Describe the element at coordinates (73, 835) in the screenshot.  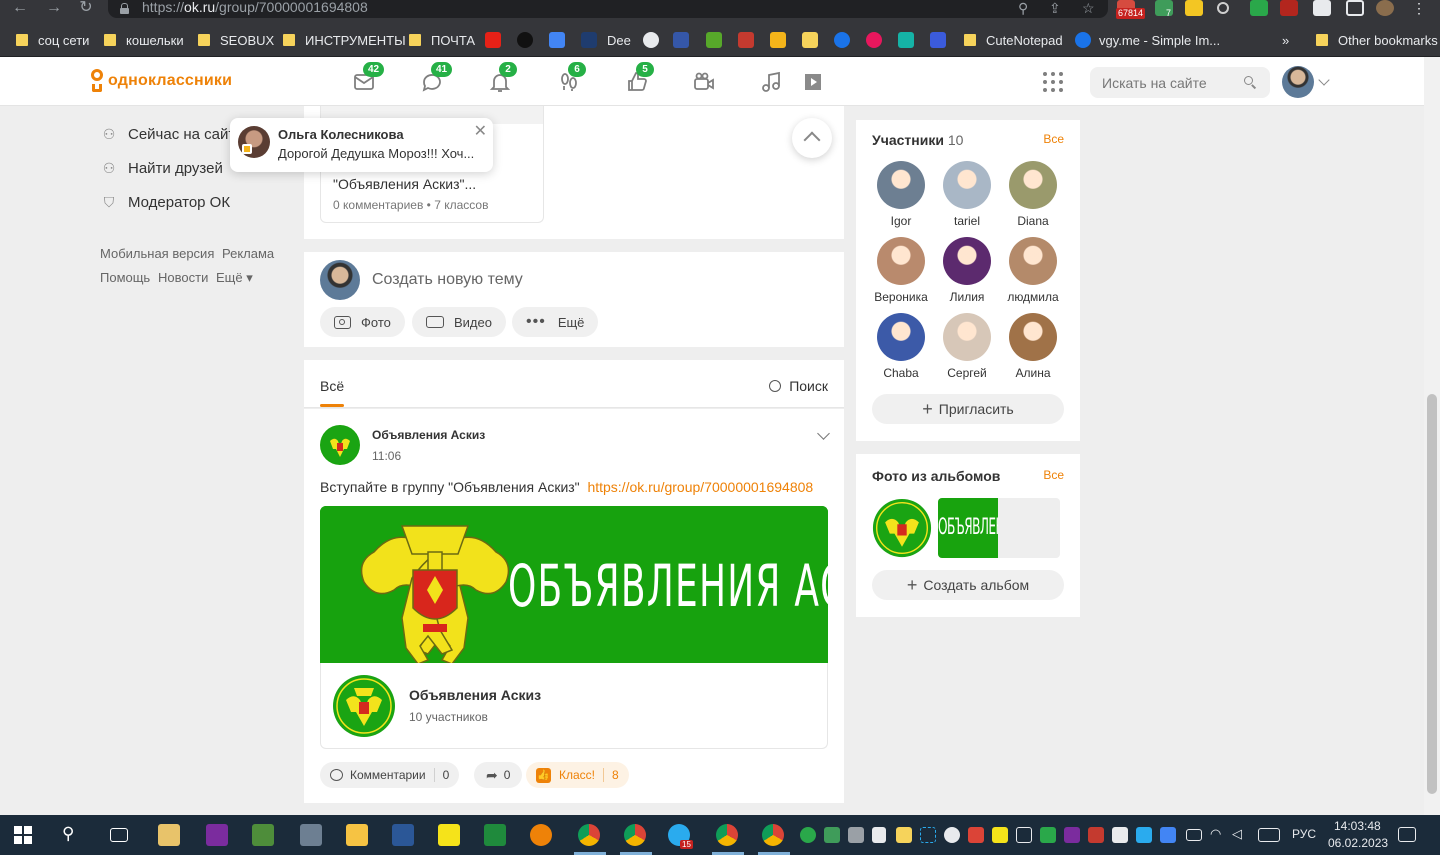
I see `search-icon: ⚲` at that location.